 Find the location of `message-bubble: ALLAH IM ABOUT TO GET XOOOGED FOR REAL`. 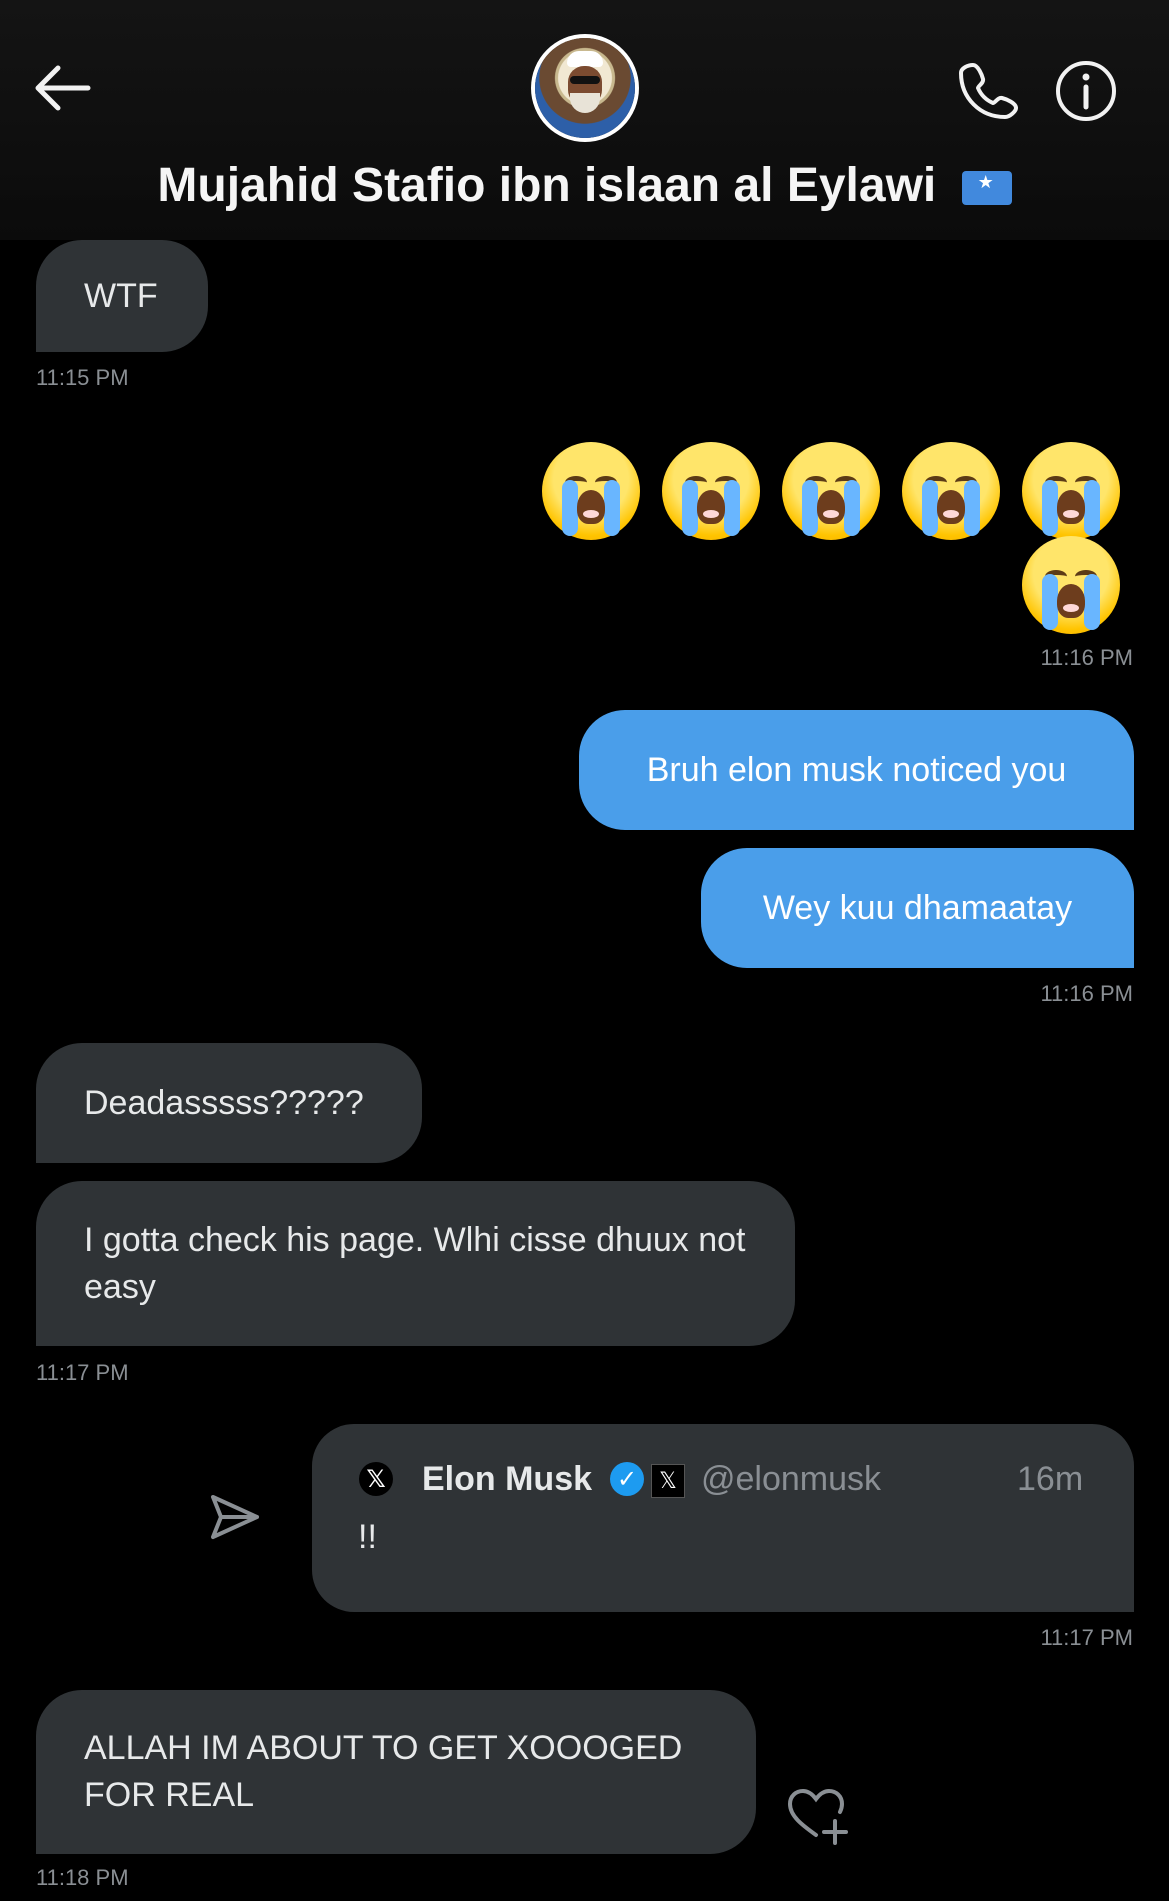

message-bubble: ALLAH IM ABOUT TO GET XOOOGED FOR REAL is located at coordinates (396, 1772).